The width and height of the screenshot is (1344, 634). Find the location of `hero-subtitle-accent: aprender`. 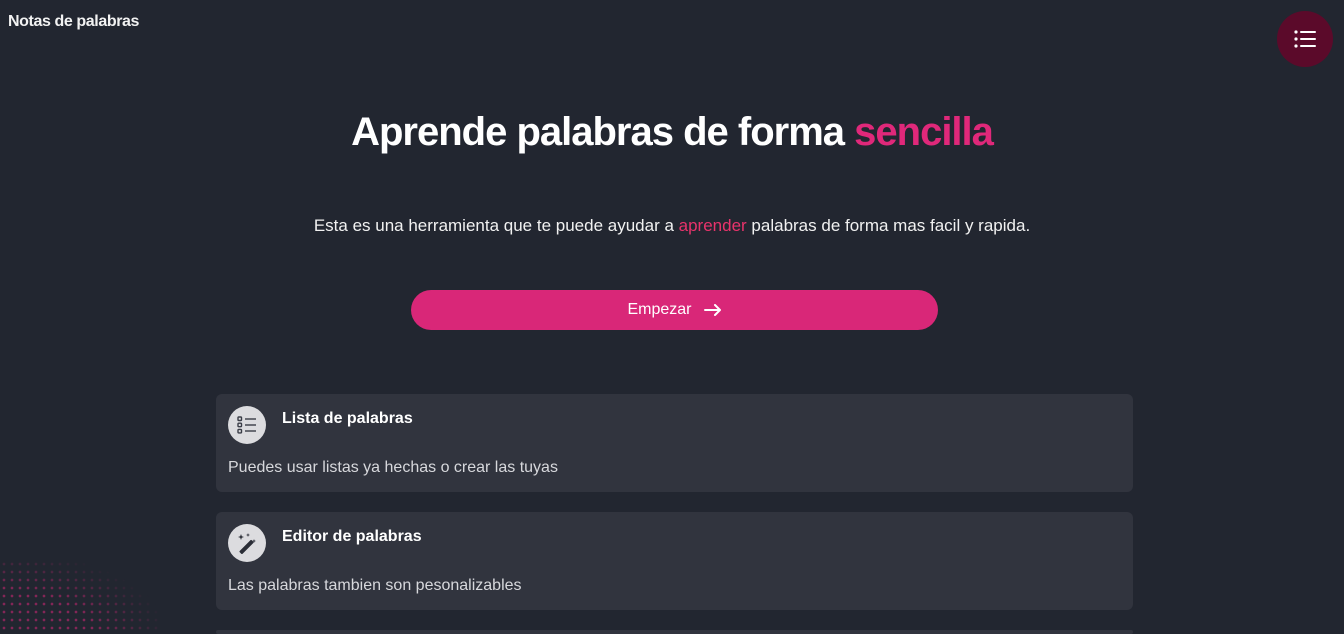

hero-subtitle-accent: aprender is located at coordinates (712, 225).